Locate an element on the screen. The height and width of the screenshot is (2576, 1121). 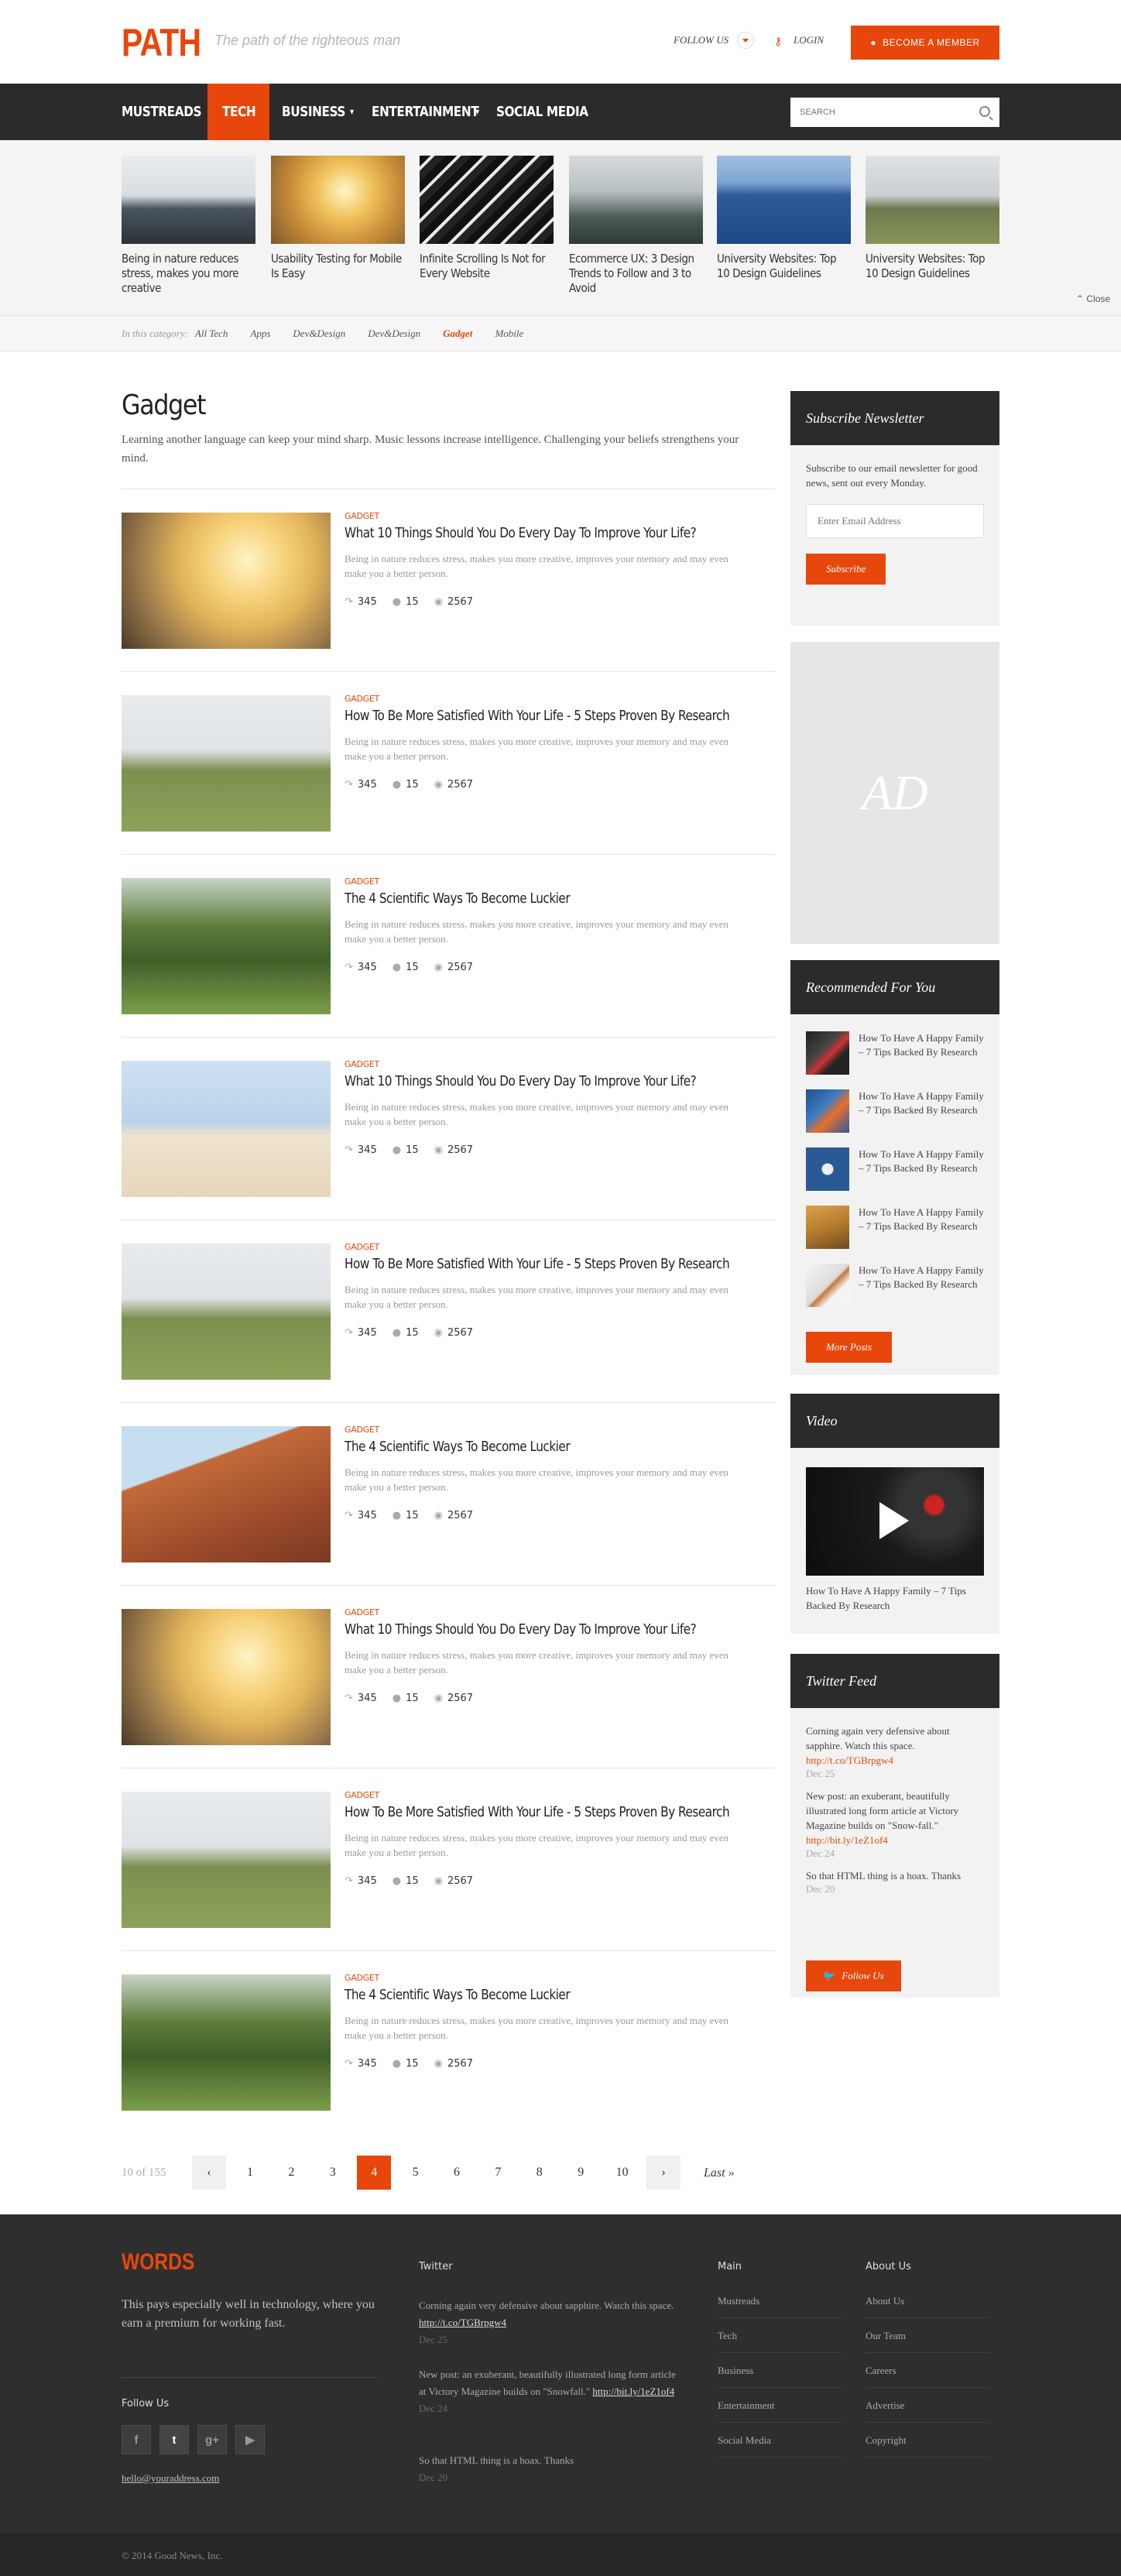
footer-link-mustreads: Mustreads is located at coordinates (780, 2300).